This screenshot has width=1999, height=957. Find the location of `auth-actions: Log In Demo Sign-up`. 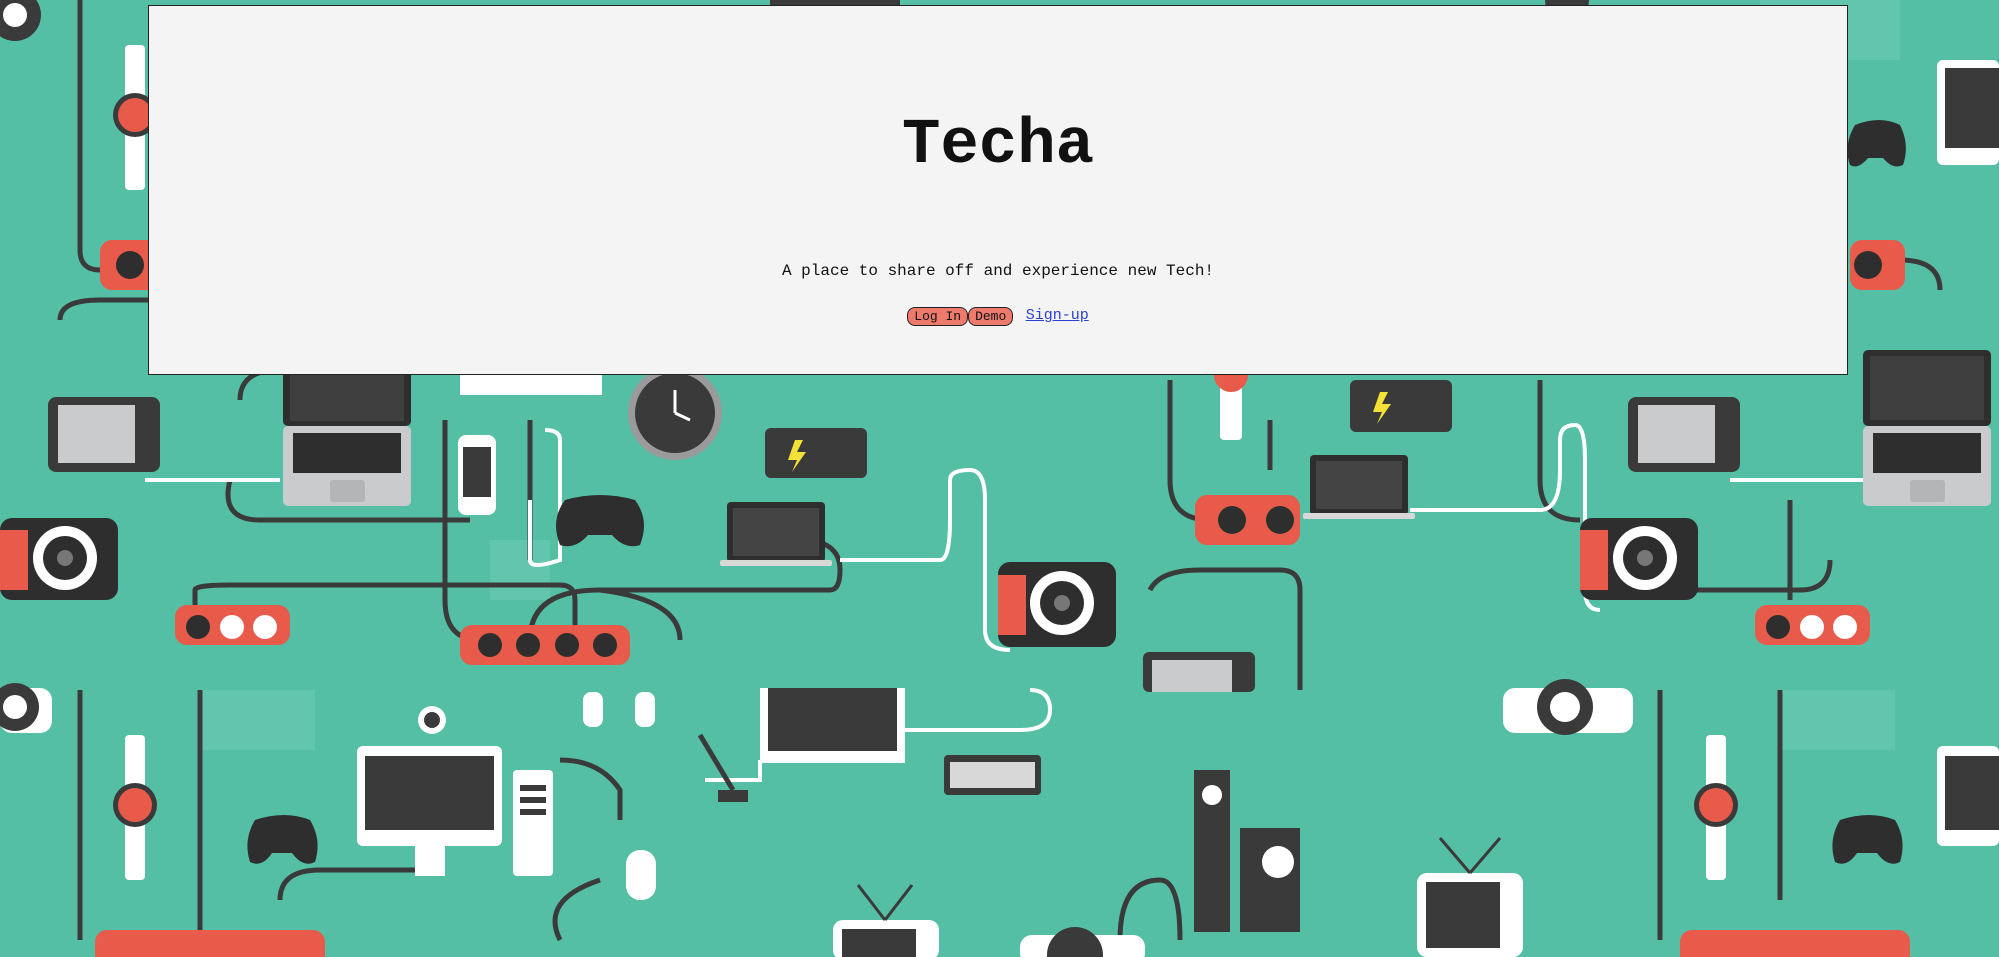

auth-actions: Log In Demo Sign-up is located at coordinates (998, 316).